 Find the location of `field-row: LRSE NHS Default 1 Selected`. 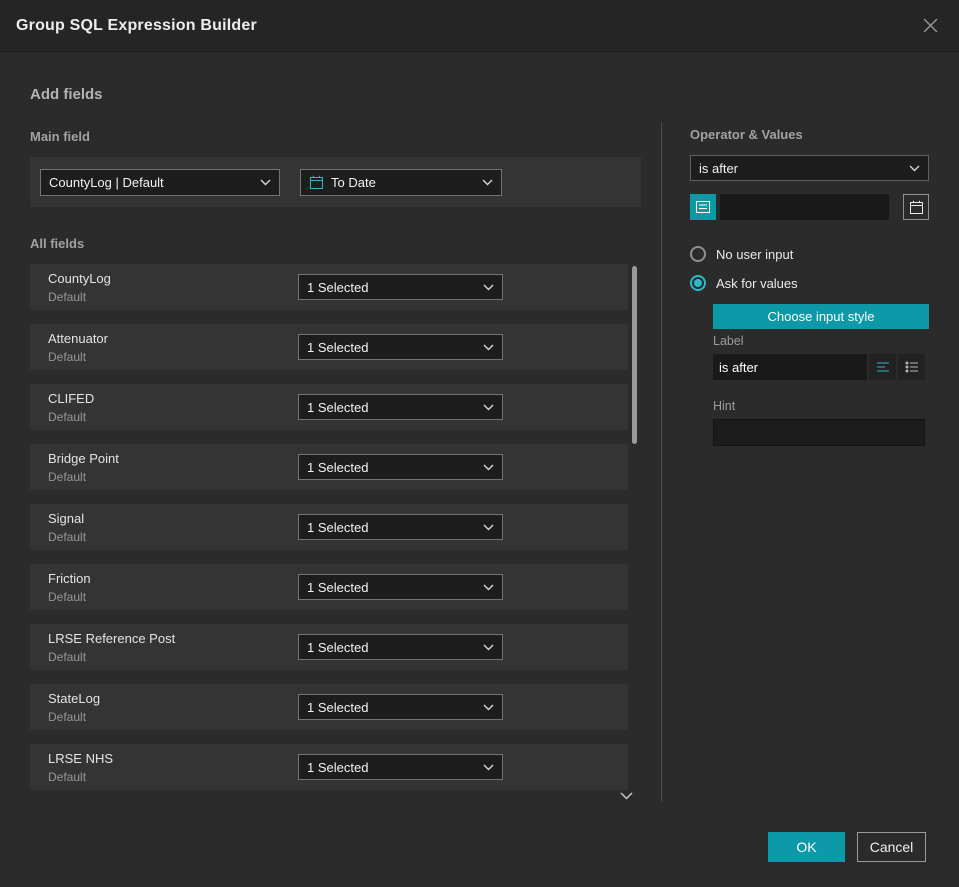

field-row: LRSE NHS Default 1 Selected is located at coordinates (329, 767).